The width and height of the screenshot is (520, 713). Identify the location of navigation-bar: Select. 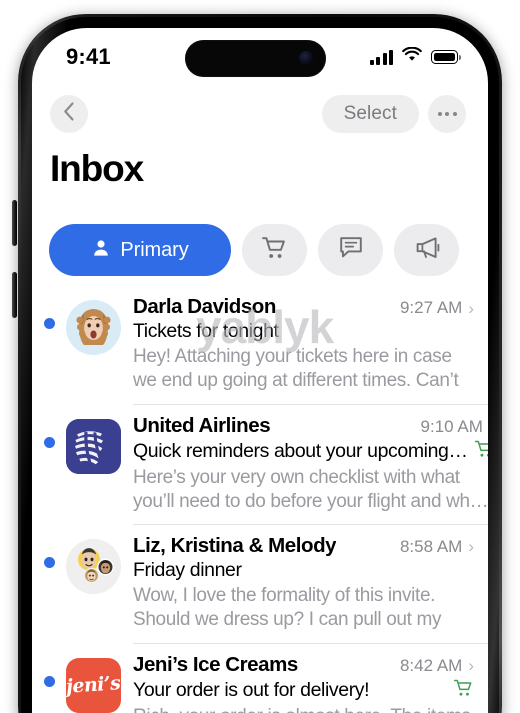
(260, 114).